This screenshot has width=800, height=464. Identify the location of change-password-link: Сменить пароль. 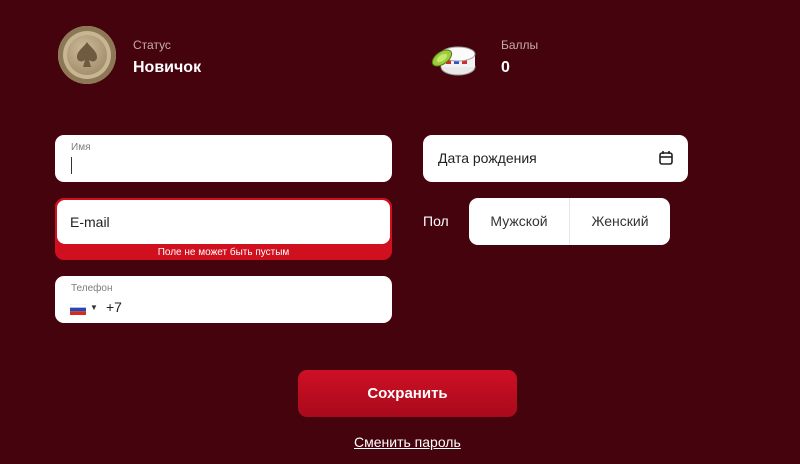
(407, 442).